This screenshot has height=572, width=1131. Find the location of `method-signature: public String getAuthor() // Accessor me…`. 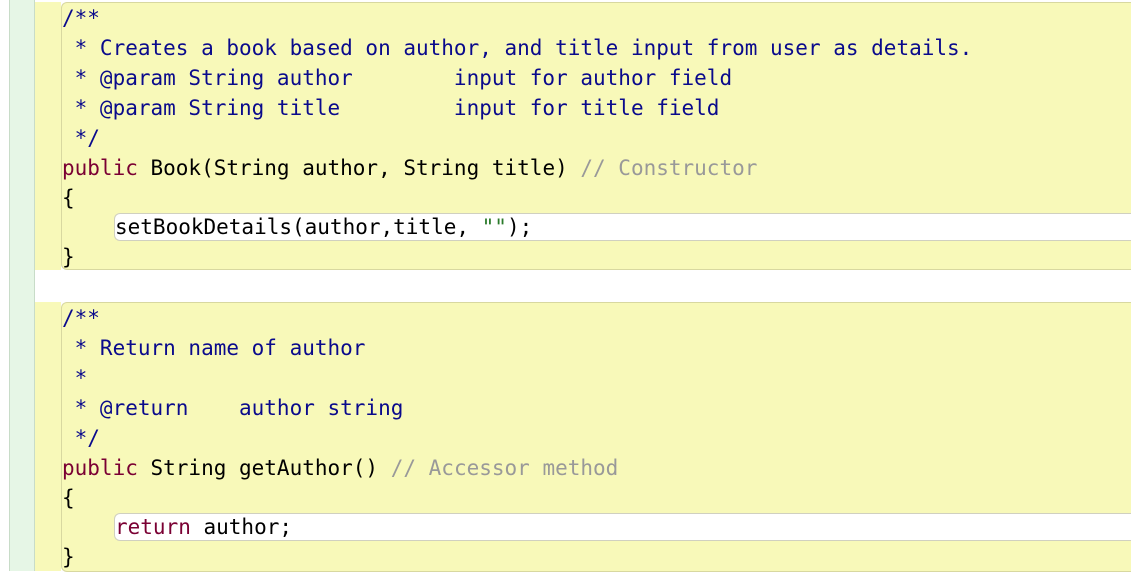

method-signature: public String getAuthor() // Accessor me… is located at coordinates (340, 468).